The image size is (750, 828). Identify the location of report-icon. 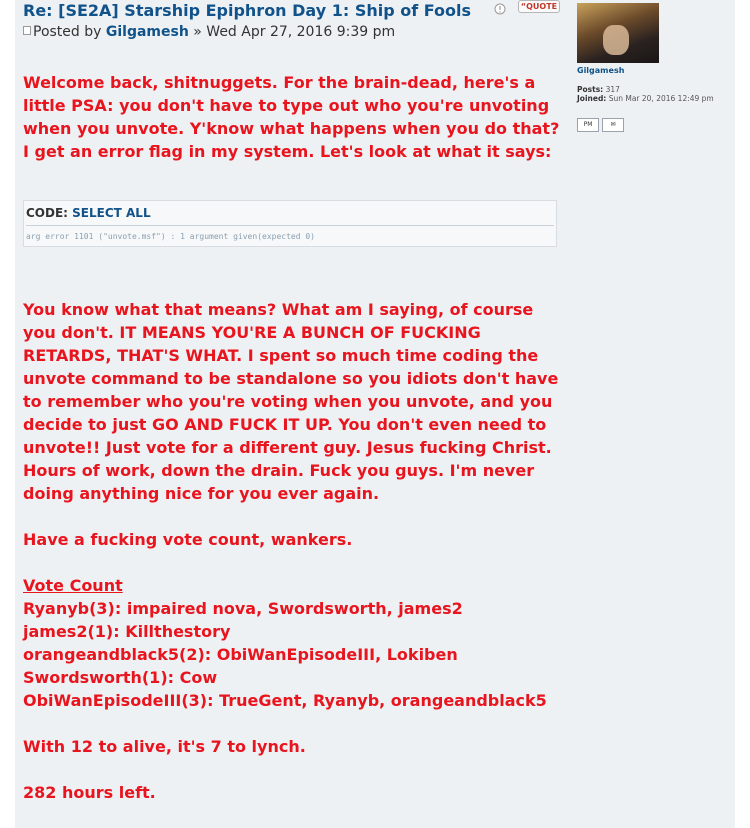
(500, 7).